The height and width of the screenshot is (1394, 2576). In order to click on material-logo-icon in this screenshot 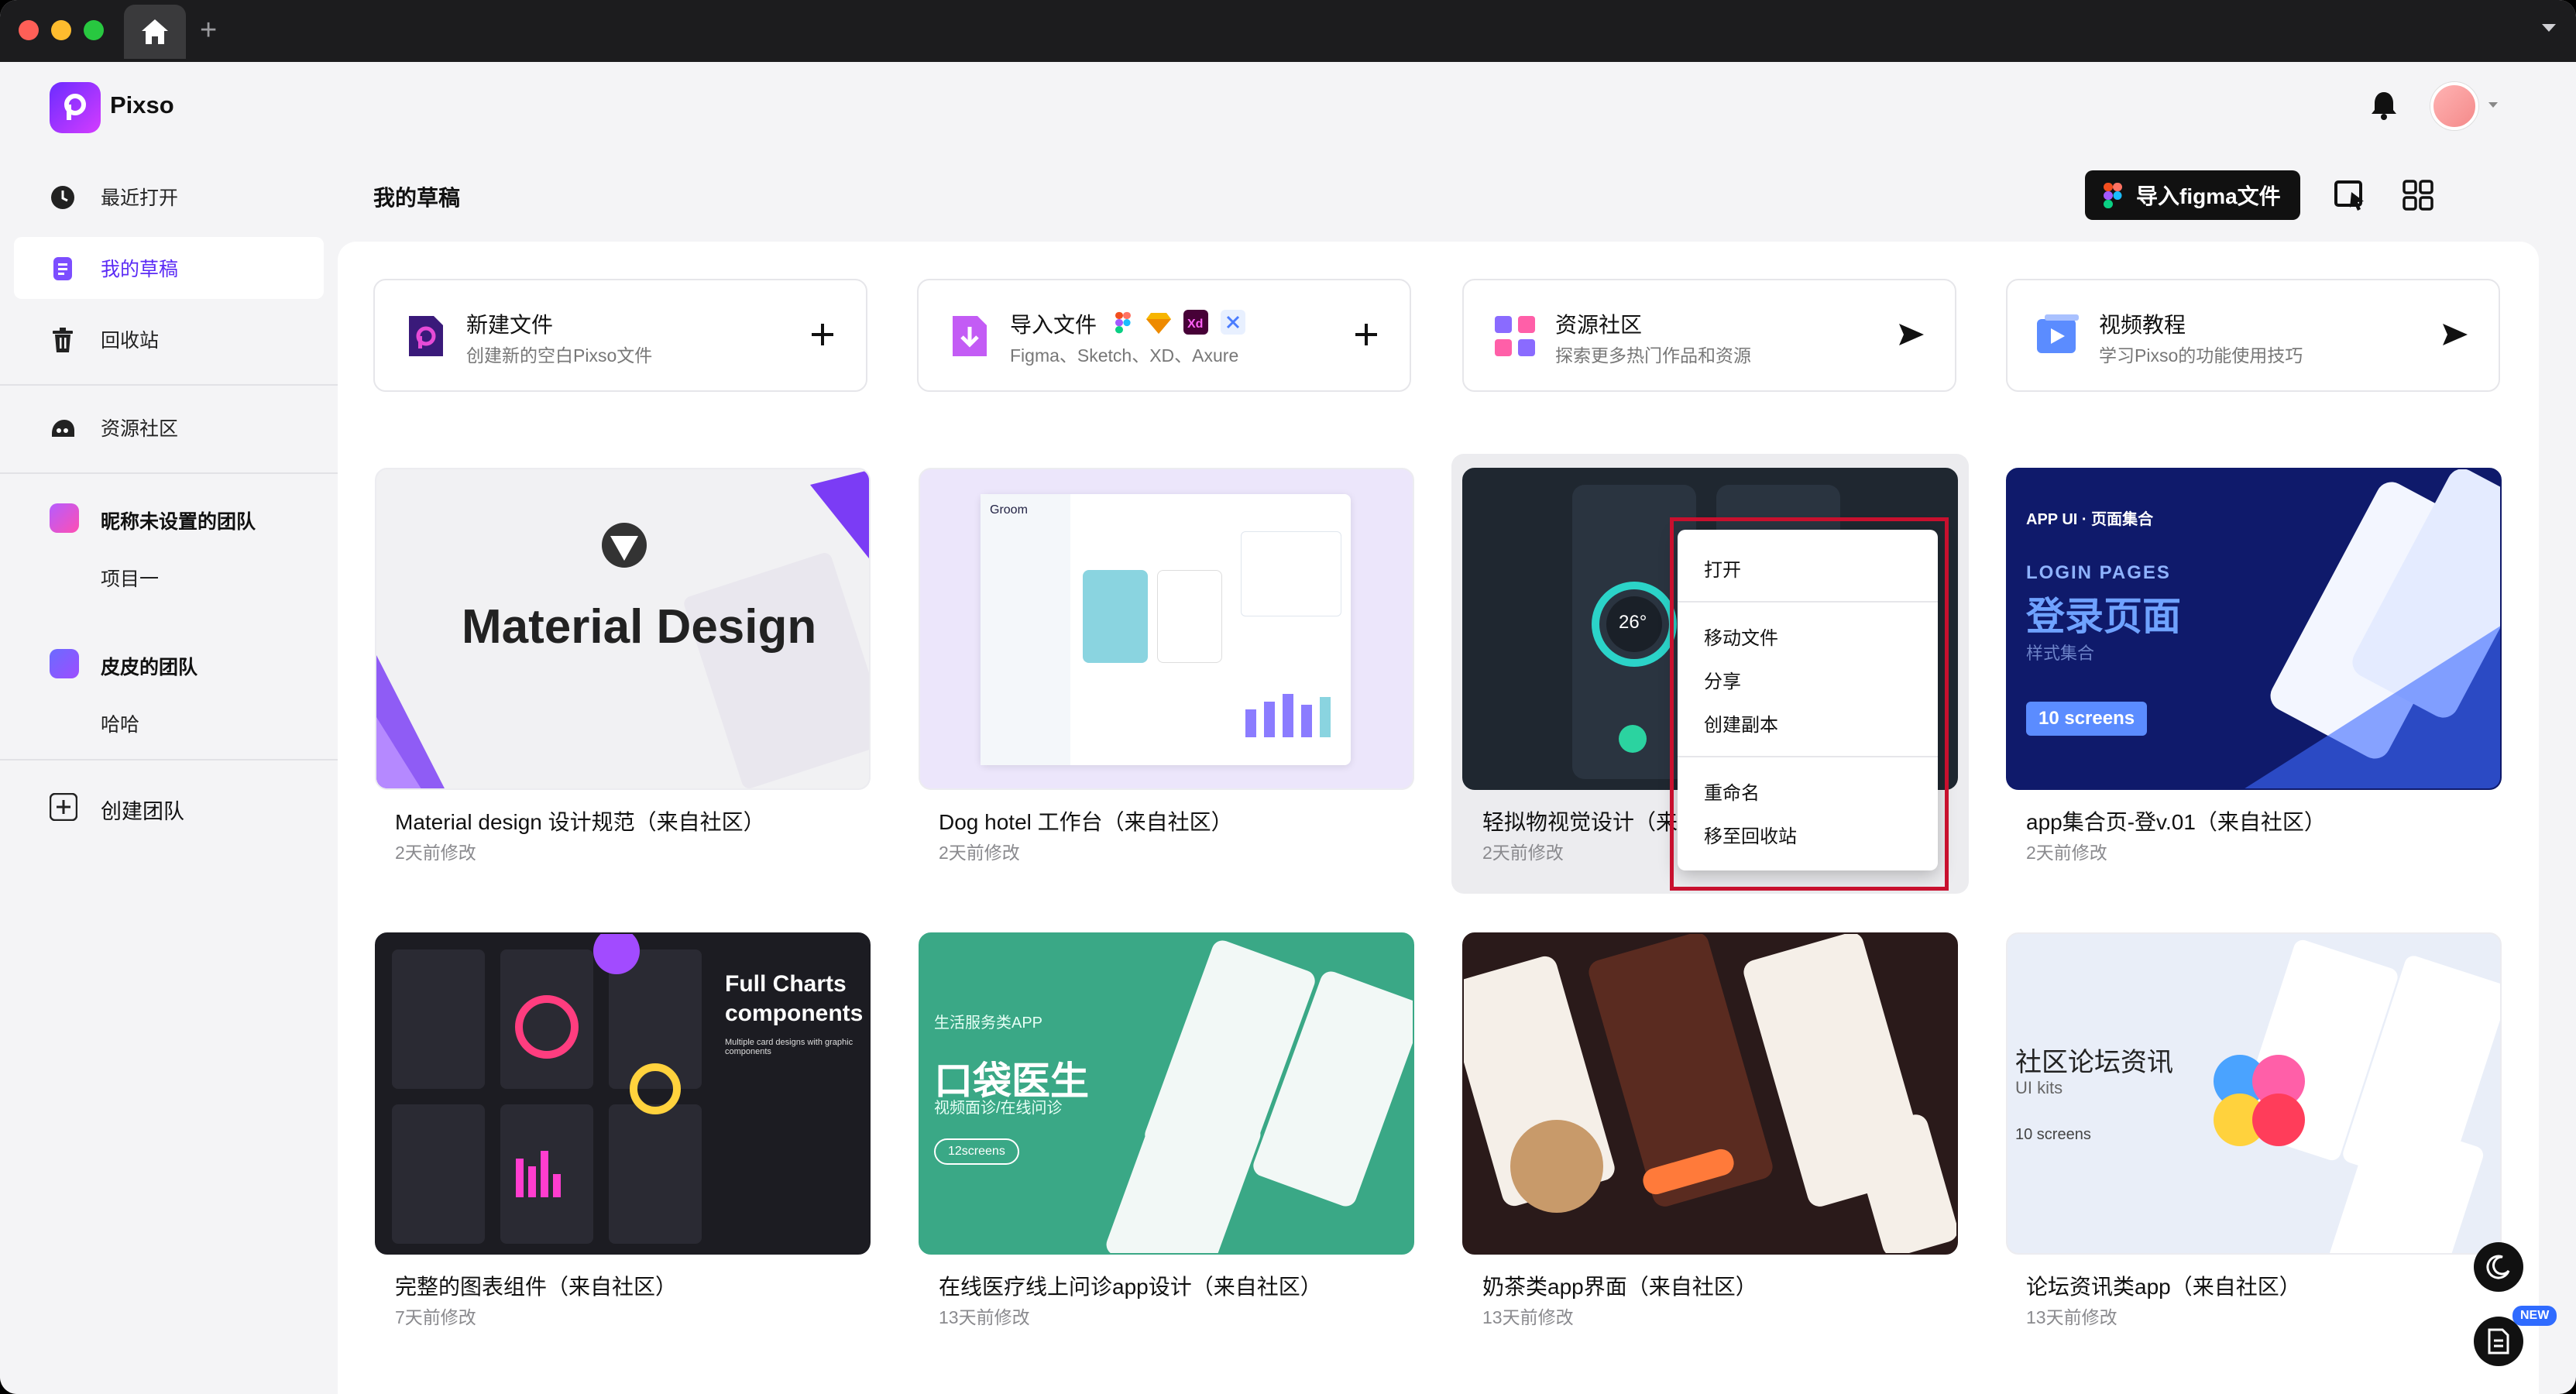, I will do `click(624, 545)`.